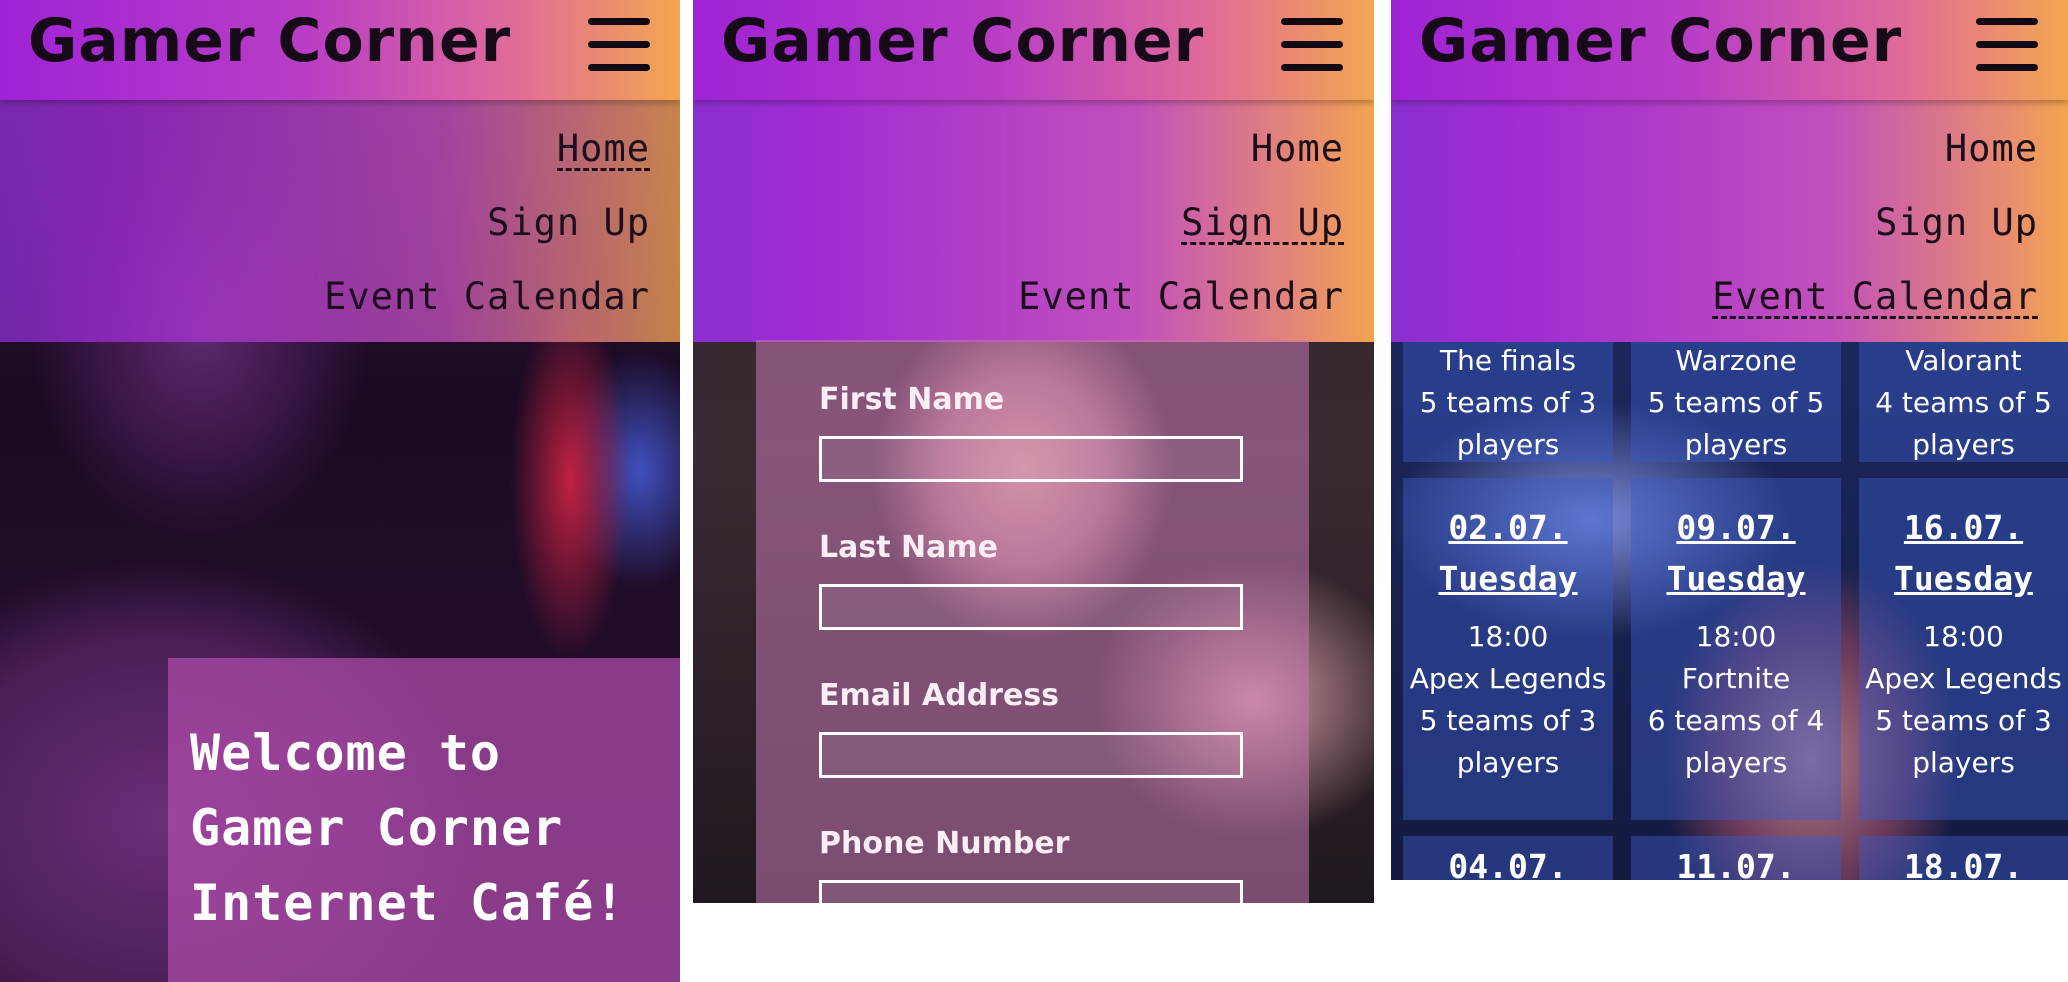  Describe the element at coordinates (1736, 863) in the screenshot. I see `event-date: 11.07.` at that location.